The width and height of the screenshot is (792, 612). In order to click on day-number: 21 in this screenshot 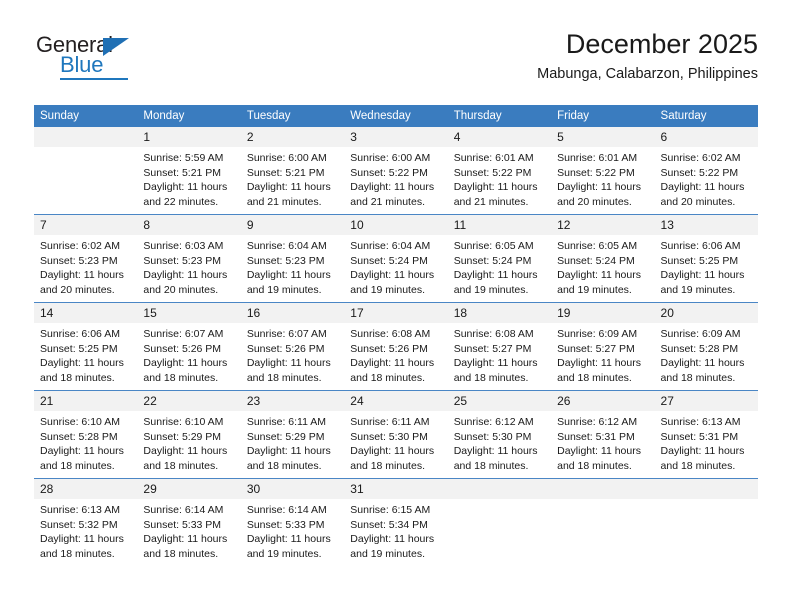, I will do `click(86, 400)`.